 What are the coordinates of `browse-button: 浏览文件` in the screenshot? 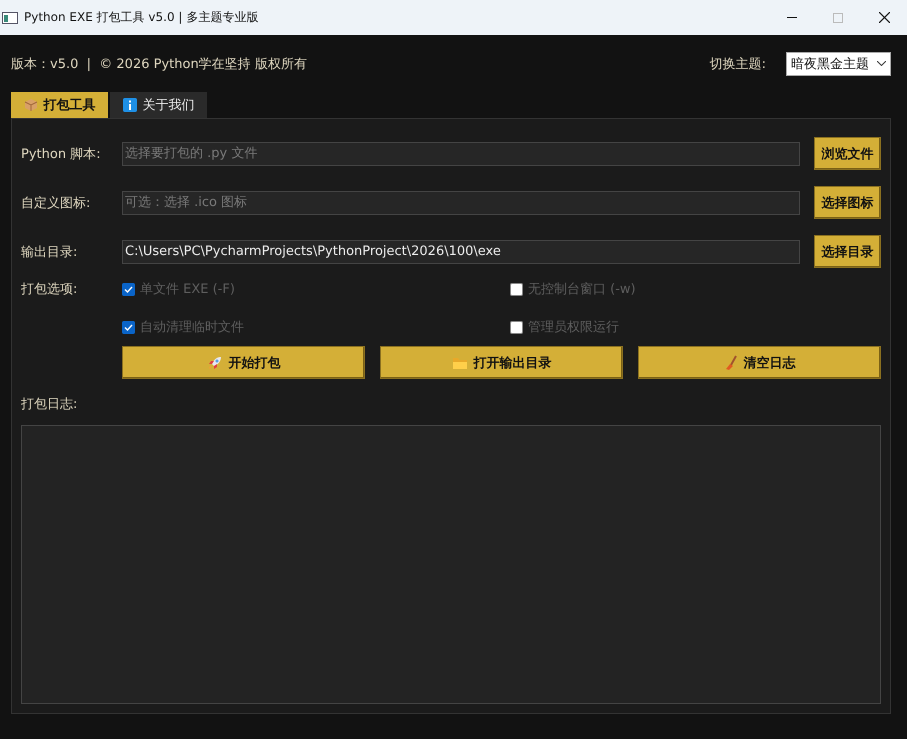 It's located at (847, 153).